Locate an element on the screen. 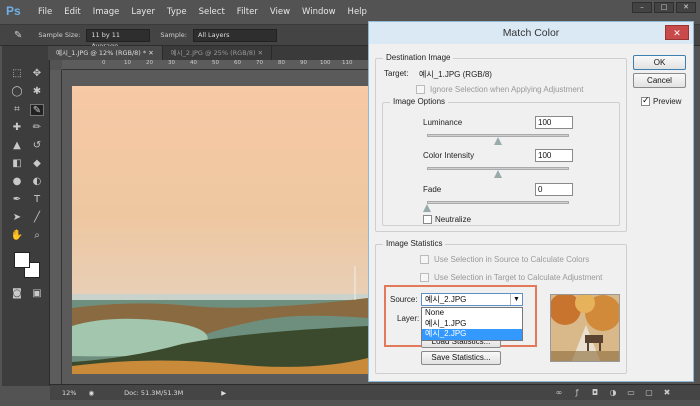 This screenshot has width=700, height=406. brush-icon: ✏ is located at coordinates (37, 128).